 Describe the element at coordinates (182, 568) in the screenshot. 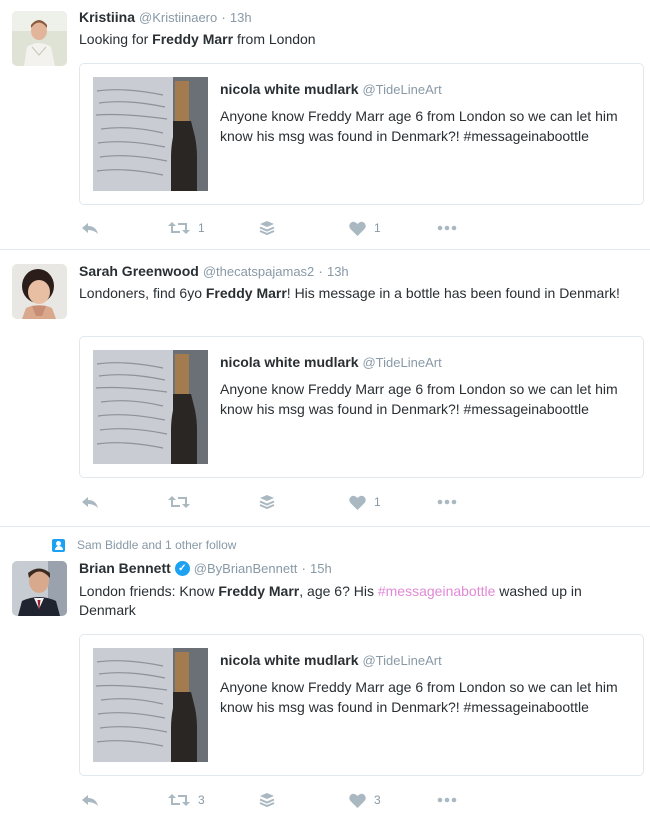

I see `verified-icon: ✓` at that location.